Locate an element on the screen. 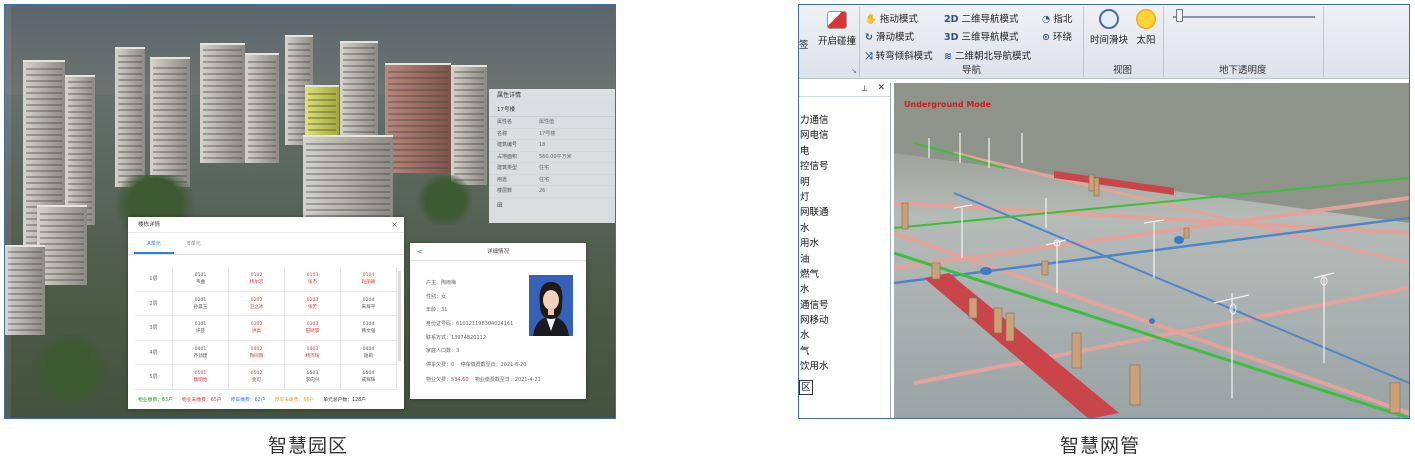 Image resolution: width=1415 pixels, height=458 pixels. unit-owner: 朱辉平 is located at coordinates (368, 307).